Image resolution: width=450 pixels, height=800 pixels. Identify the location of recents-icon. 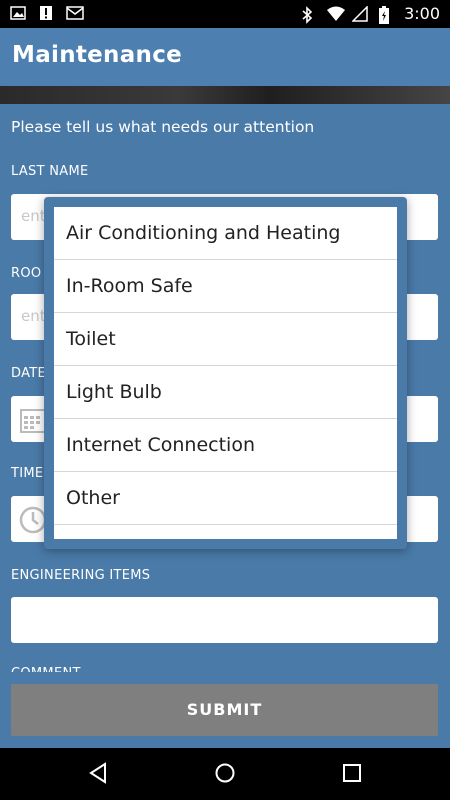
(352, 775).